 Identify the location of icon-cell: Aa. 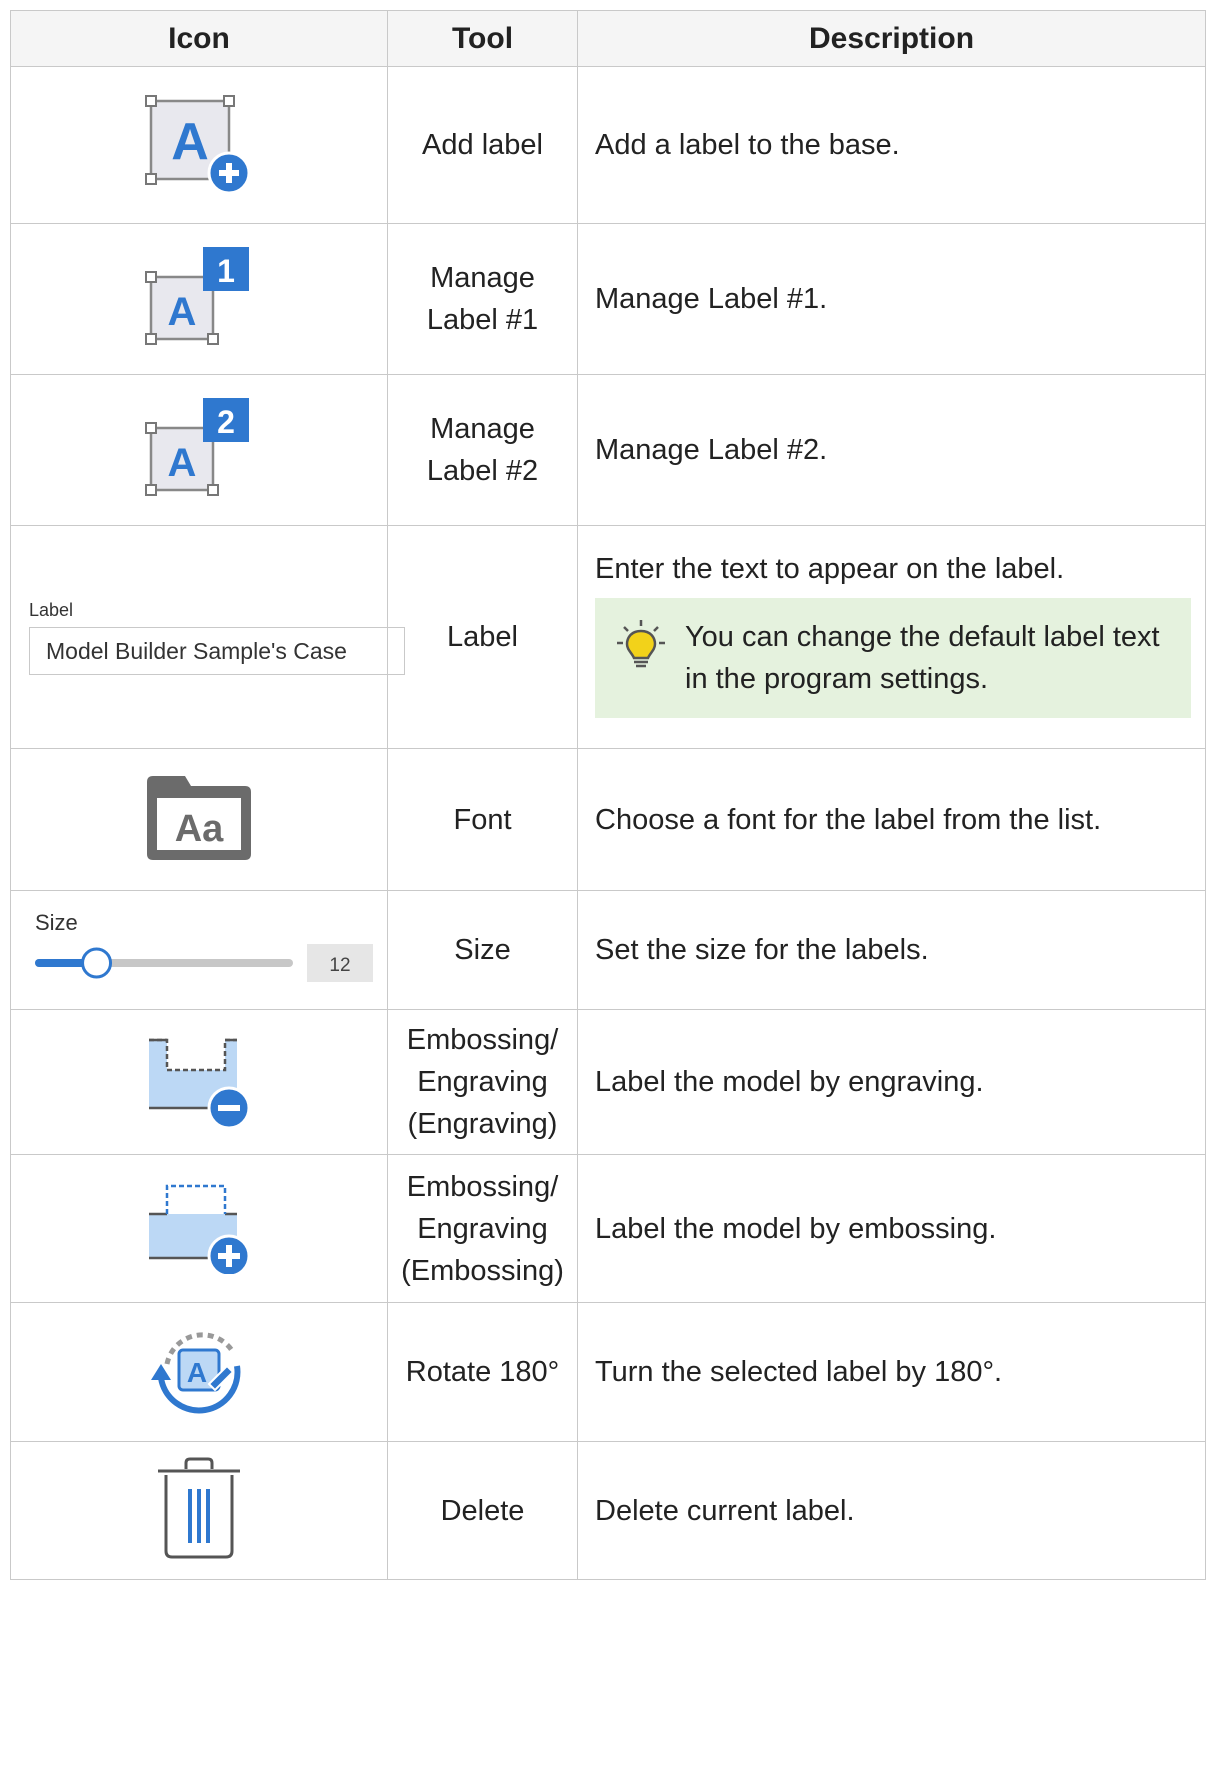
(199, 819).